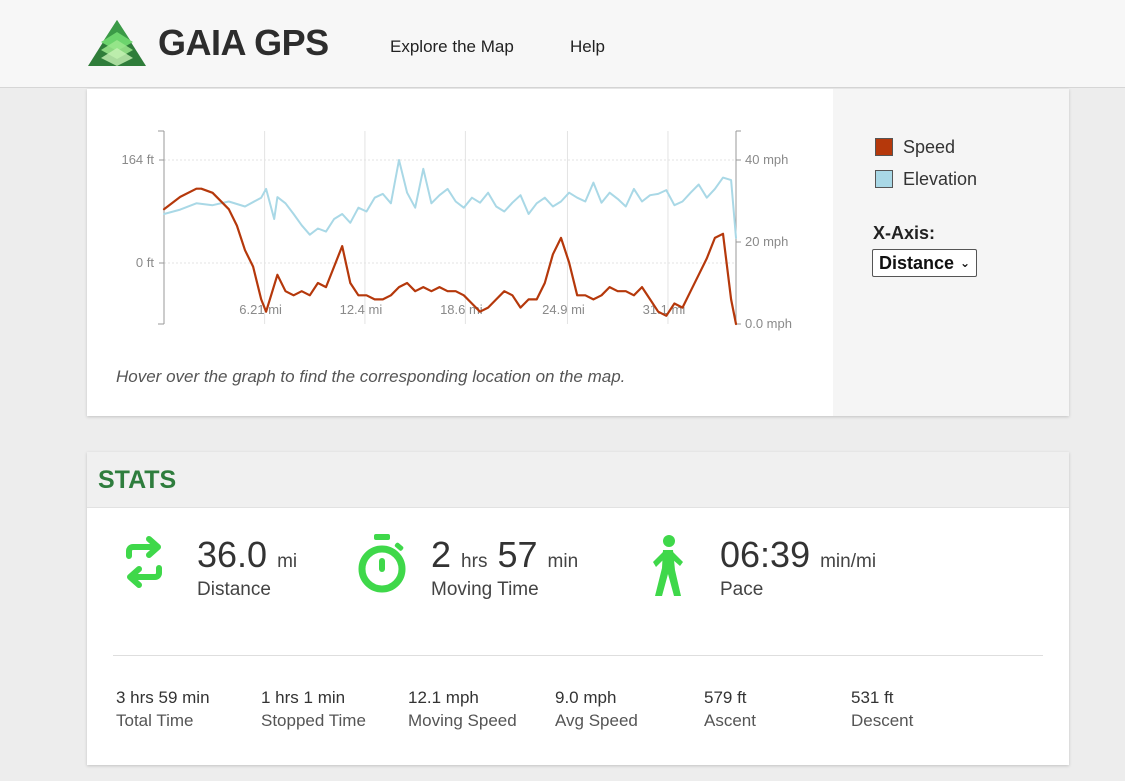 The width and height of the screenshot is (1125, 781). Describe the element at coordinates (163, 697) in the screenshot. I see `total-time-value: 3 hrs 59 min` at that location.